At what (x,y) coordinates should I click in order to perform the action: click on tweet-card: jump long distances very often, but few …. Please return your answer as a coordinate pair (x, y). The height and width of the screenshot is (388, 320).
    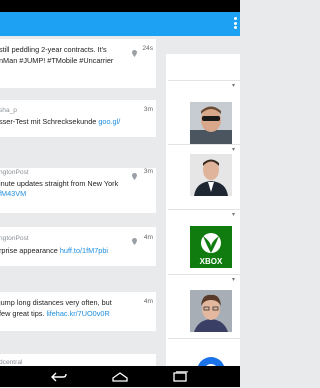
    Looking at the image, I should click on (78, 311).